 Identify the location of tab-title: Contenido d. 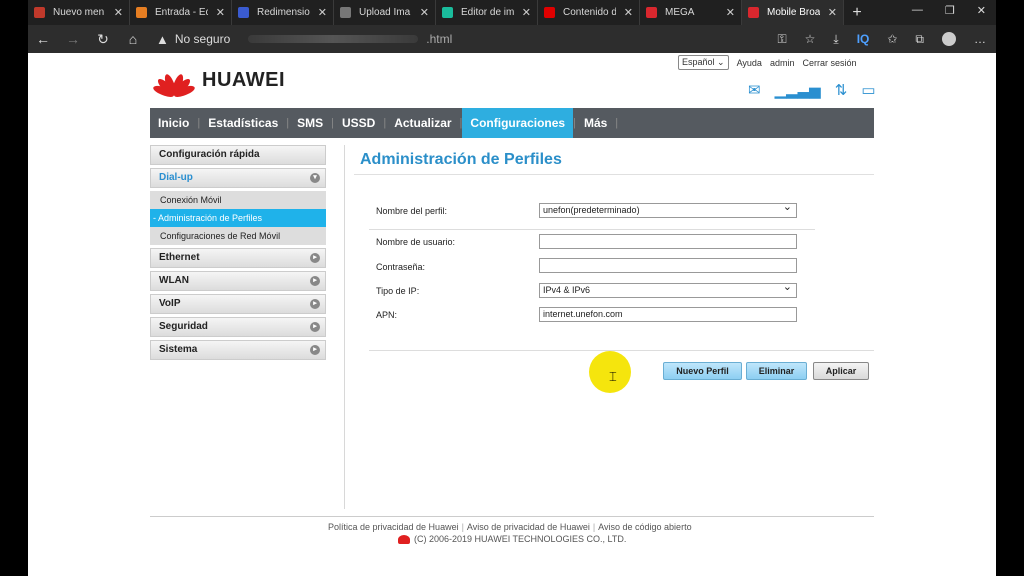
(589, 12).